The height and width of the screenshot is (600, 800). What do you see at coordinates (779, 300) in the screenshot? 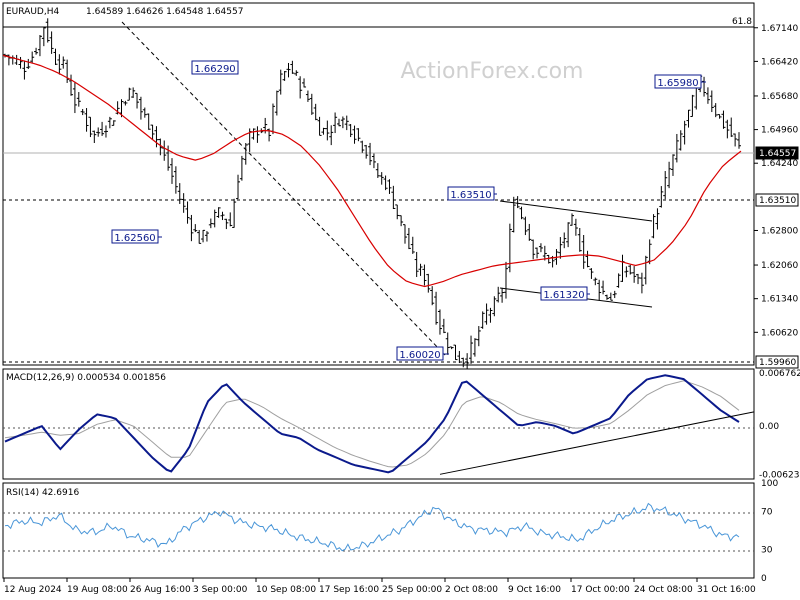
I see `y-tick-label: 1.61340` at bounding box center [779, 300].